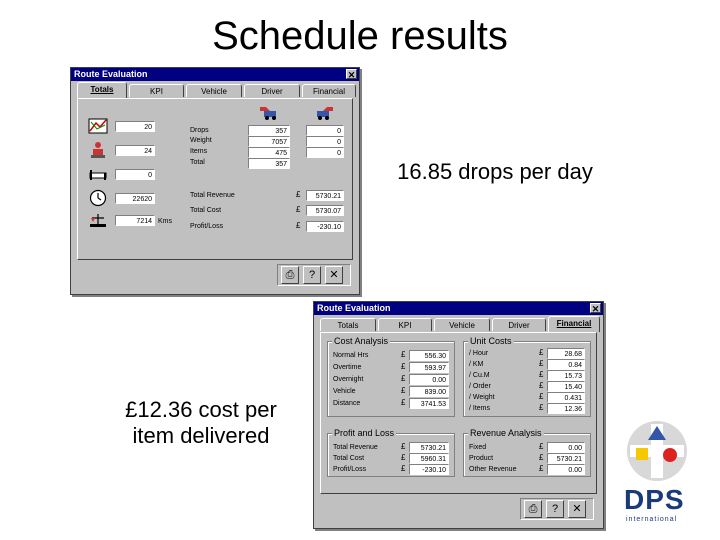 This screenshot has width=720, height=540. Describe the element at coordinates (201, 423) in the screenshot. I see `cost-caption: £12.36 cost per item delivered` at that location.